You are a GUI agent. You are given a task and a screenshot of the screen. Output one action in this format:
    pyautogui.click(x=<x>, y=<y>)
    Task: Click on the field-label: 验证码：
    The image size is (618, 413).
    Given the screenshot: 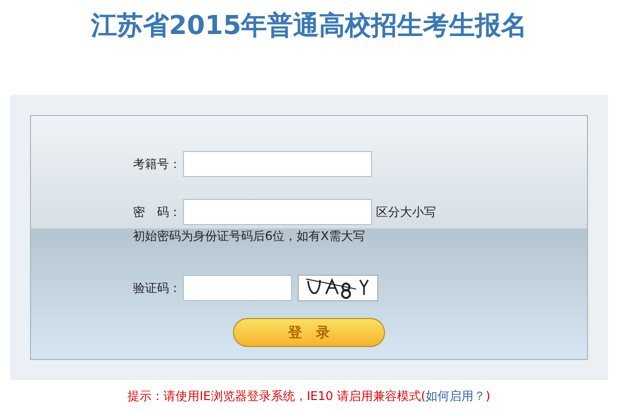 What is the action you would take?
    pyautogui.click(x=157, y=288)
    